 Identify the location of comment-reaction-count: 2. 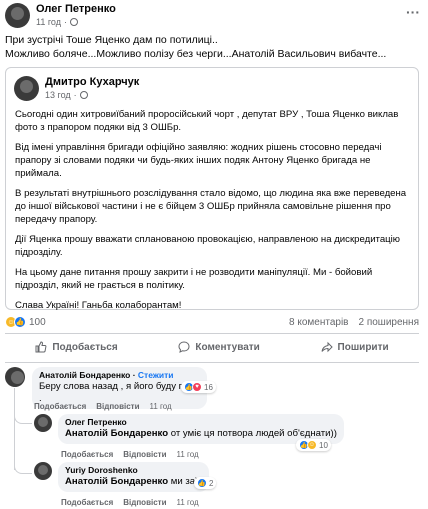
(211, 483).